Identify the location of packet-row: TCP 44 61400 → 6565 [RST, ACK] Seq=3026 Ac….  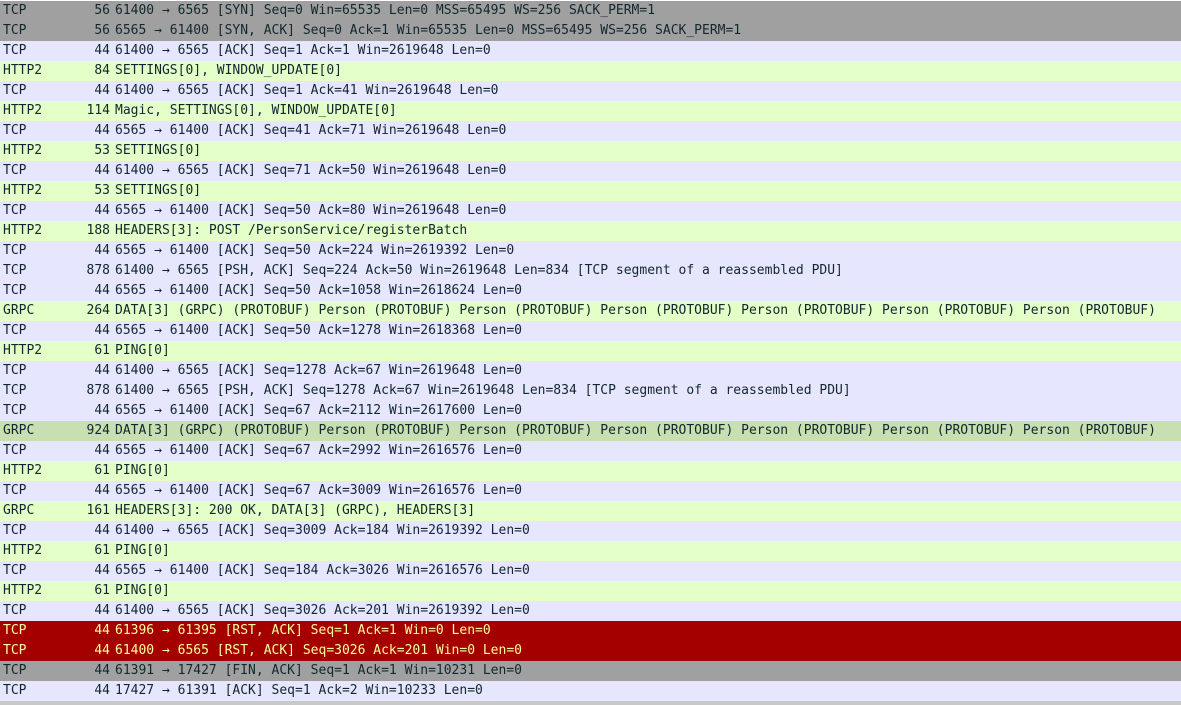
(590, 651).